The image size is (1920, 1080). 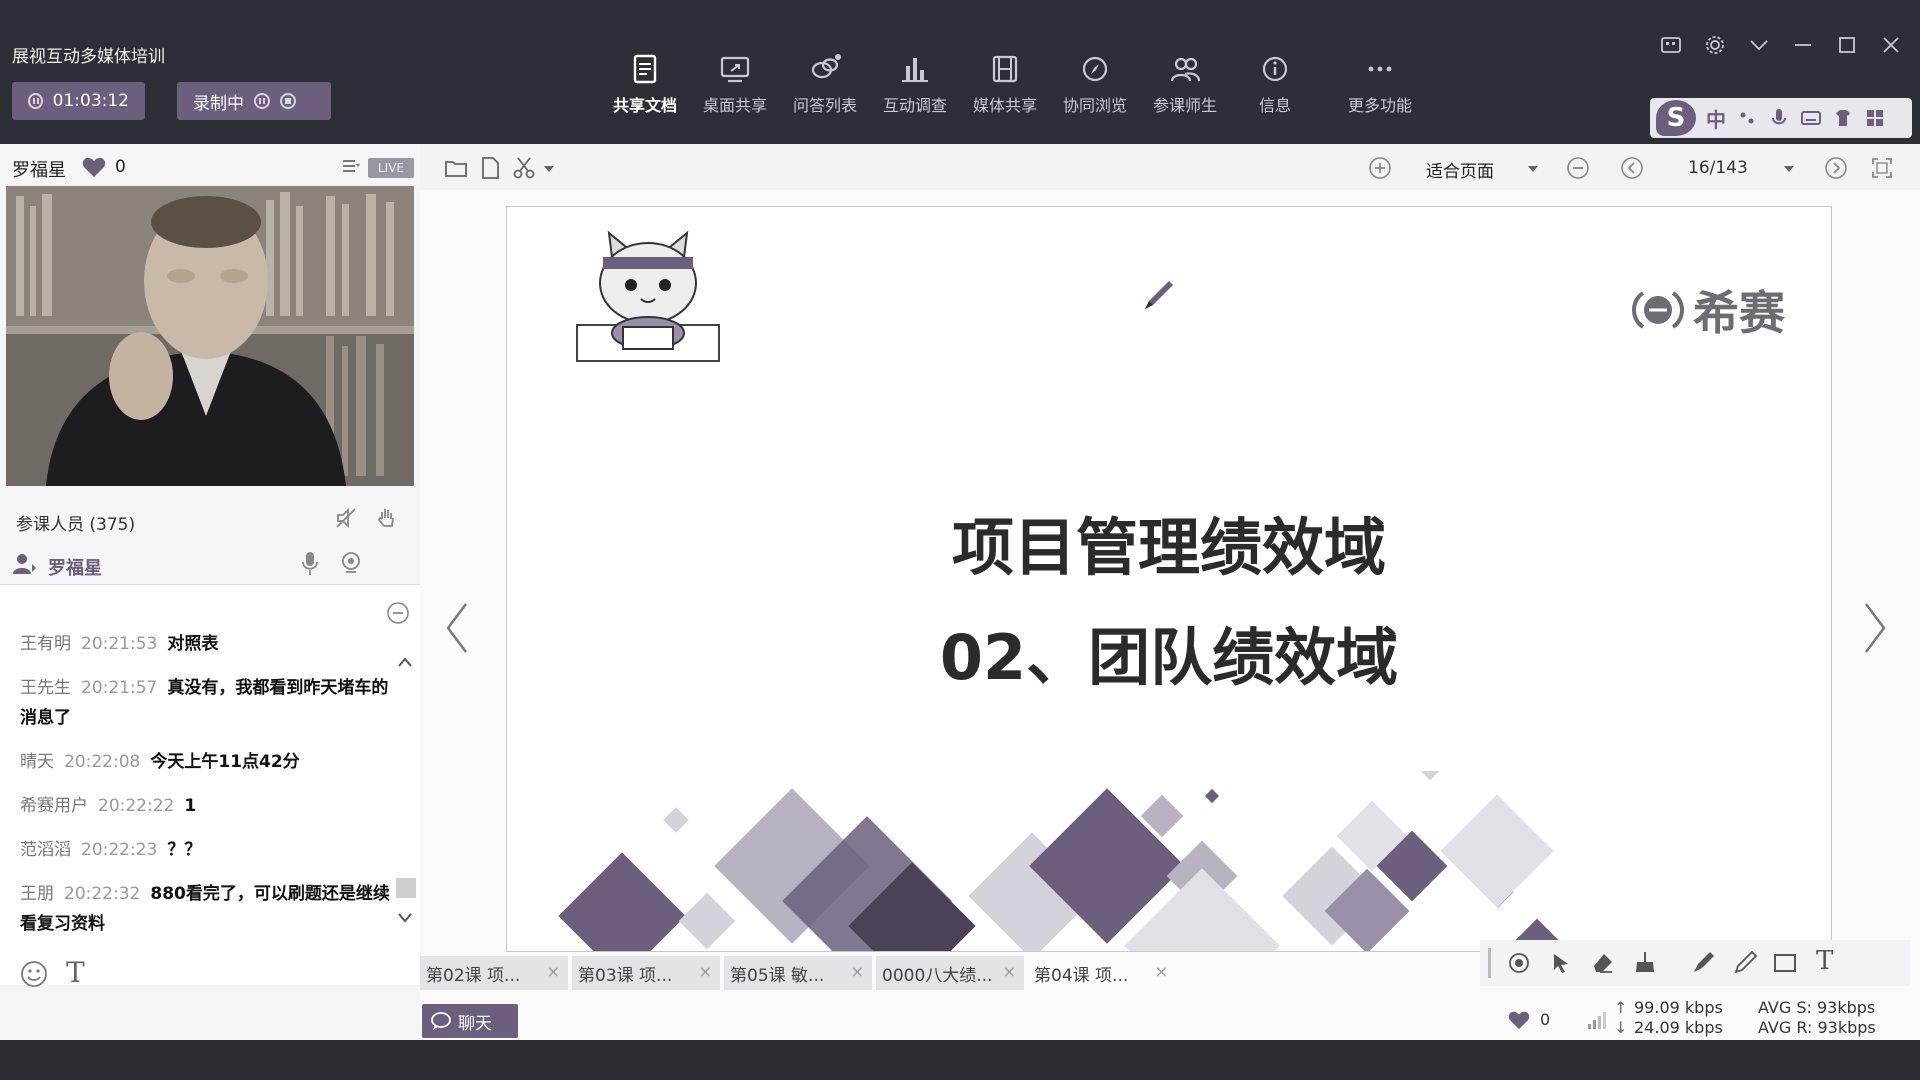 I want to click on camera-icon, so click(x=351, y=563).